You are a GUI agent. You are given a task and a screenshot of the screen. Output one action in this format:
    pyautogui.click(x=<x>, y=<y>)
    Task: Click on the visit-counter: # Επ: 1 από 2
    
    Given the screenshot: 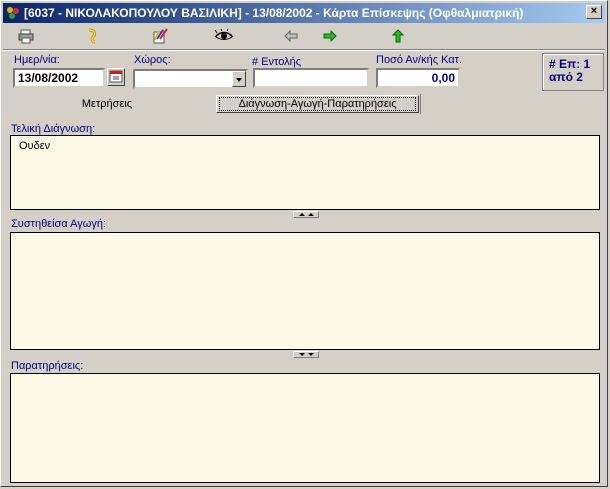 What is the action you would take?
    pyautogui.click(x=573, y=72)
    